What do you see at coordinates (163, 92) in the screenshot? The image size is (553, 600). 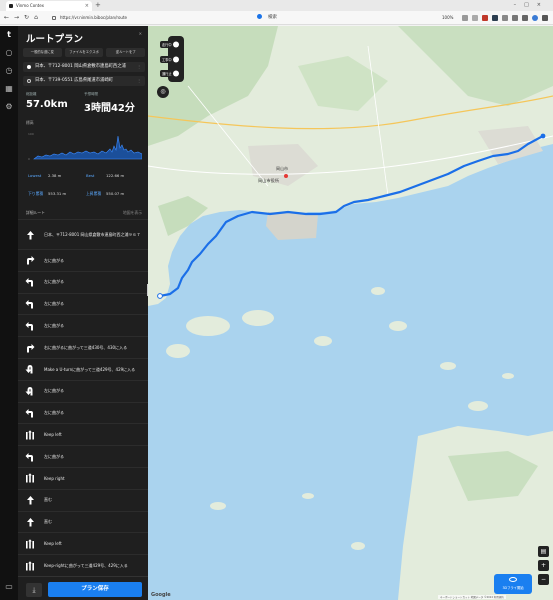 I see `my-location-icon: ◎` at bounding box center [163, 92].